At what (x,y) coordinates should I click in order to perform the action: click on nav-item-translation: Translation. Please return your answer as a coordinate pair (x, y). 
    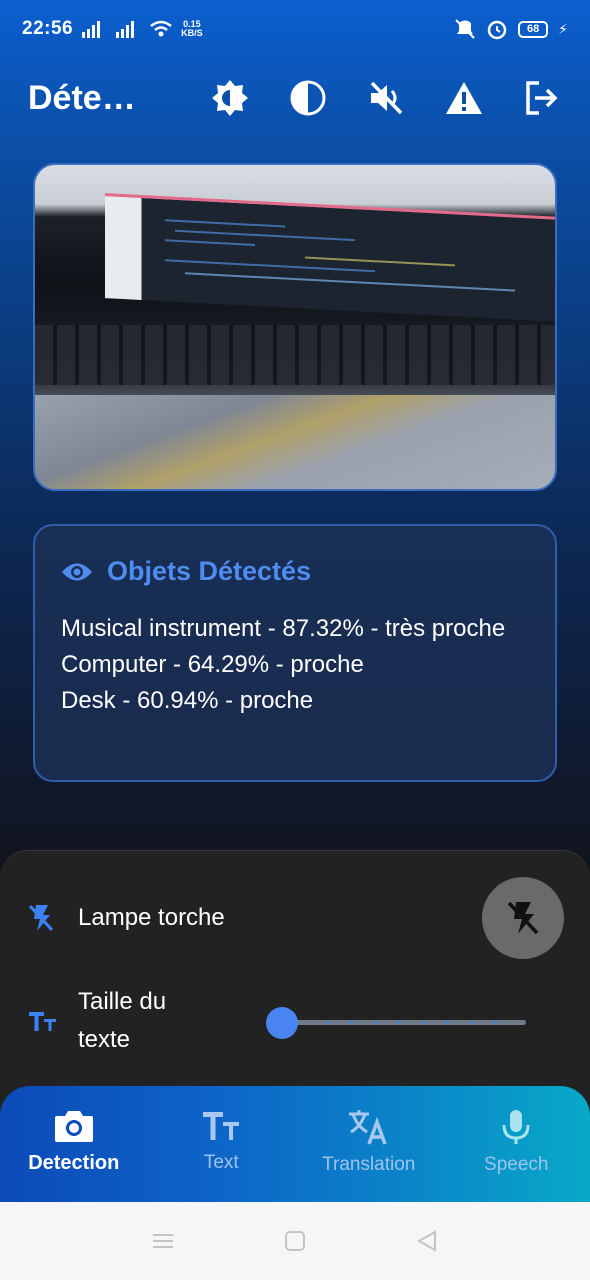
    Looking at the image, I should click on (369, 1144).